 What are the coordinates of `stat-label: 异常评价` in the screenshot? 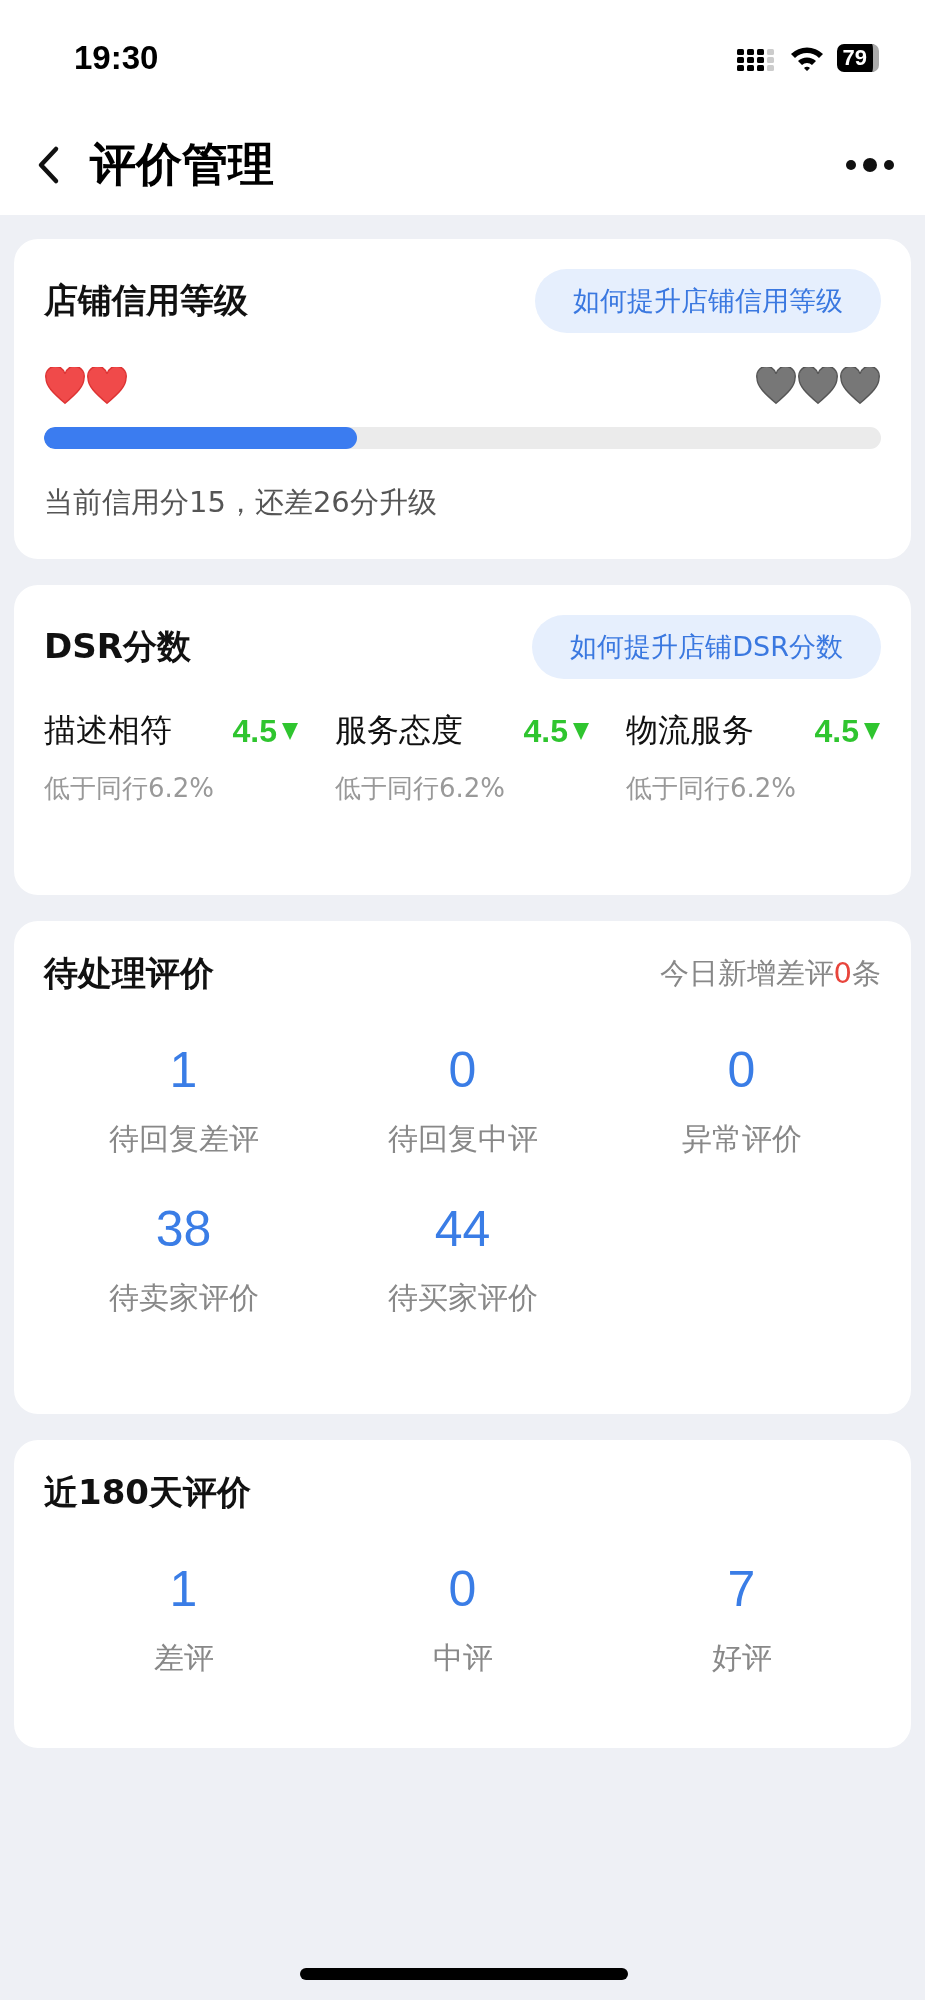 It's located at (741, 1139).